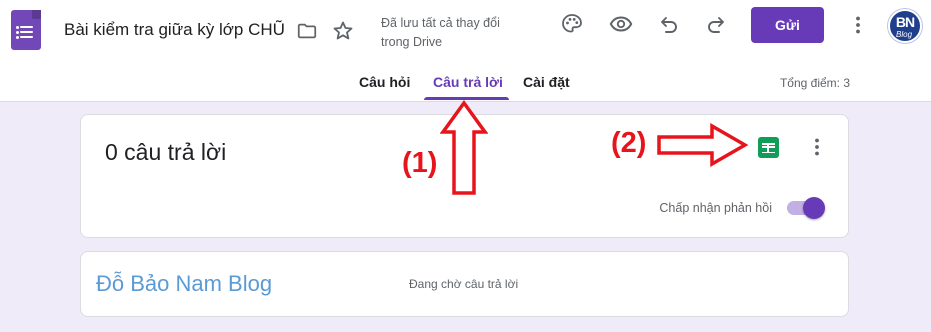  Describe the element at coordinates (456, 33) in the screenshot. I see `save-status: Đã lưu tất cả thay đổi trong Drive` at that location.